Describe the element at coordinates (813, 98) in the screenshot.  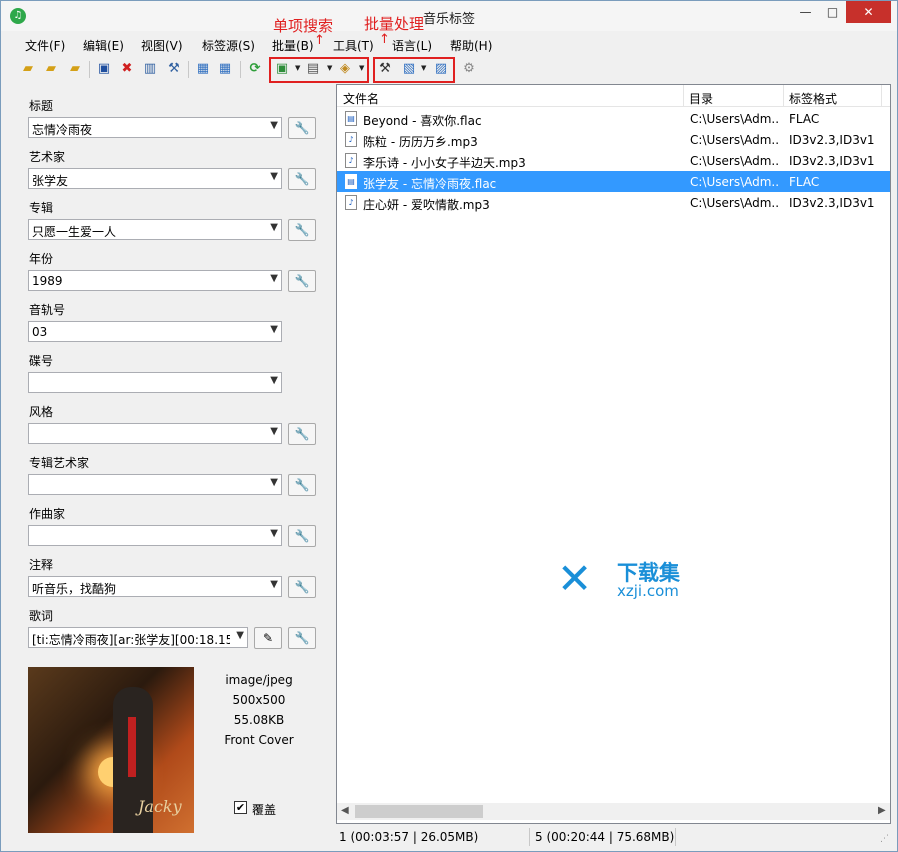
I see `column-tag-format: 标签格式` at that location.